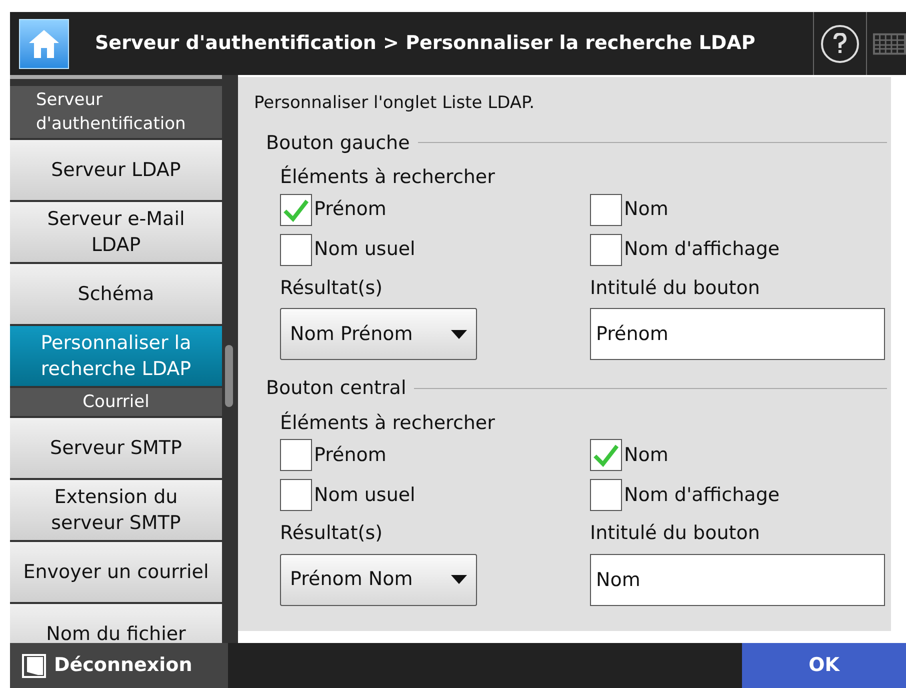 The height and width of the screenshot is (688, 906). What do you see at coordinates (116, 402) in the screenshot?
I see `sidebar-section: Courriel` at bounding box center [116, 402].